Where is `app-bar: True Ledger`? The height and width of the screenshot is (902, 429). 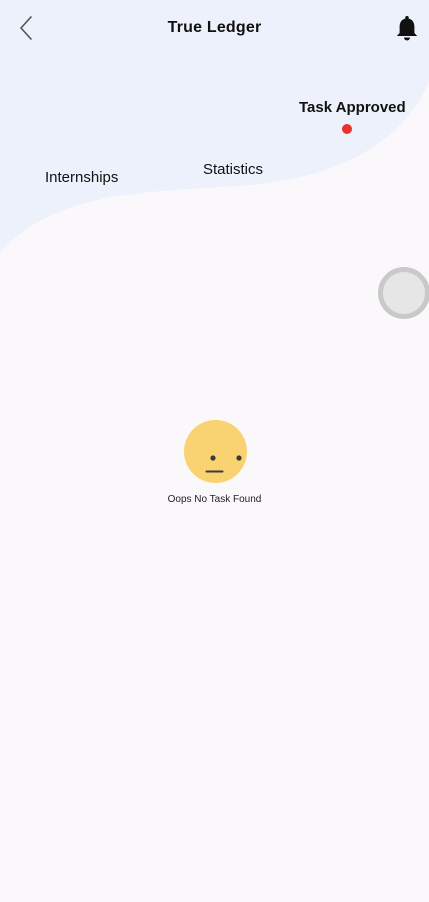
app-bar: True Ledger is located at coordinates (214, 29).